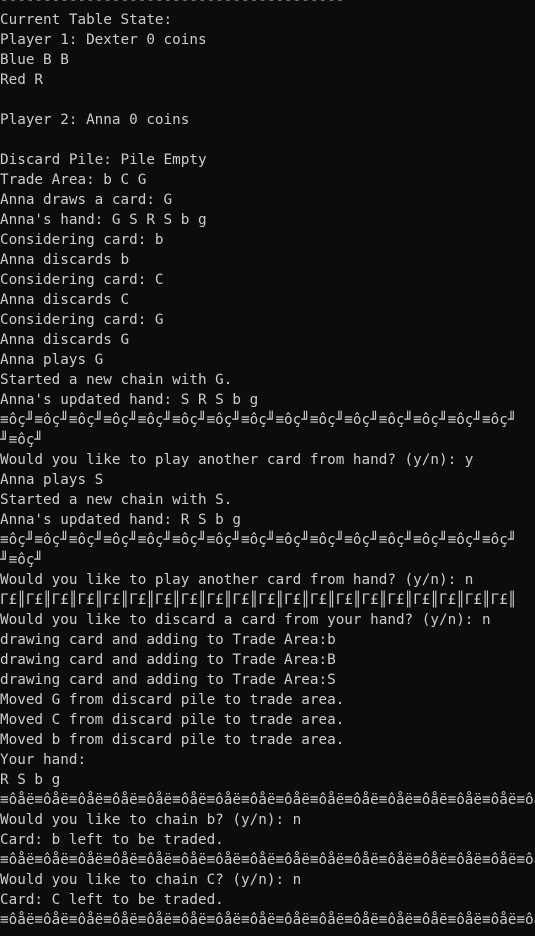 The width and height of the screenshot is (535, 936). Describe the element at coordinates (65, 300) in the screenshot. I see `console-line: Anna discards C` at that location.